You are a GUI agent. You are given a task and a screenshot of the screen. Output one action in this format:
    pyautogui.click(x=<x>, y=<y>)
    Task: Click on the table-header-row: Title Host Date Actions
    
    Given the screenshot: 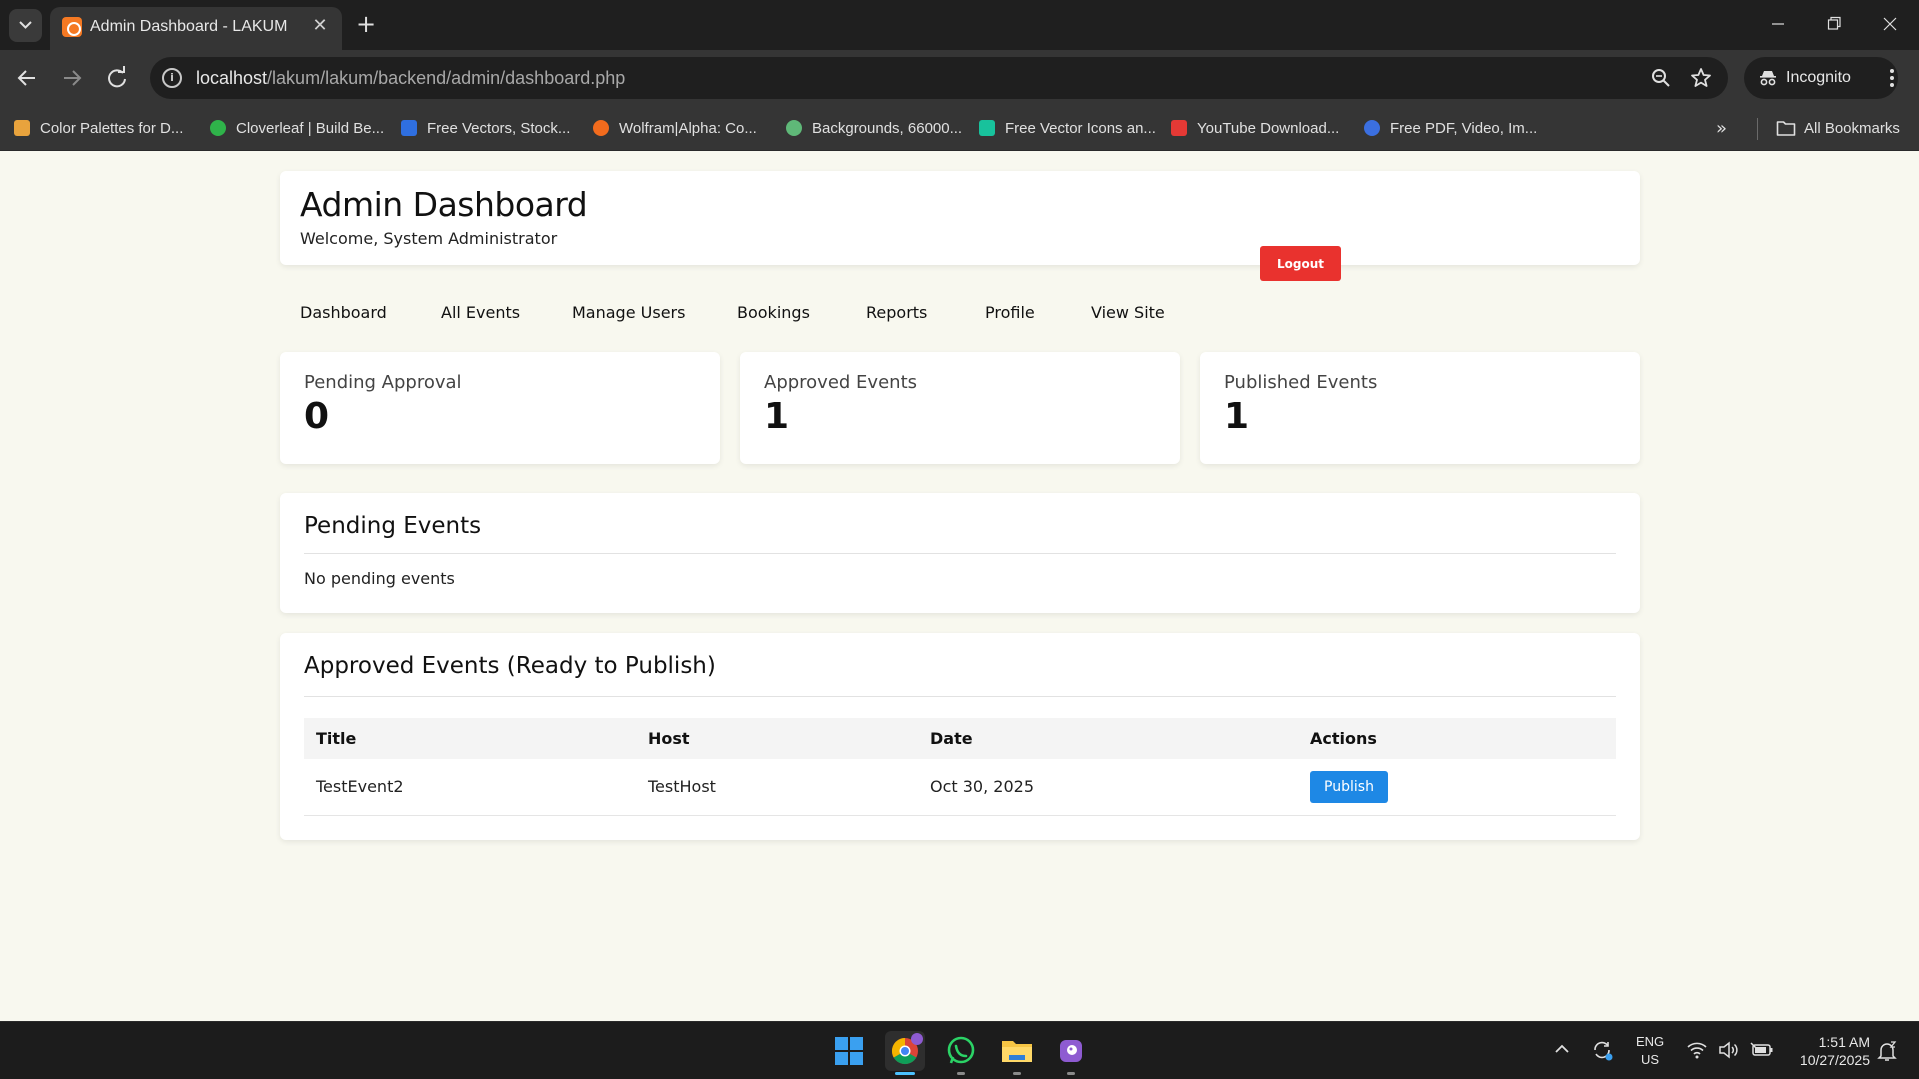 What is the action you would take?
    pyautogui.click(x=960, y=738)
    